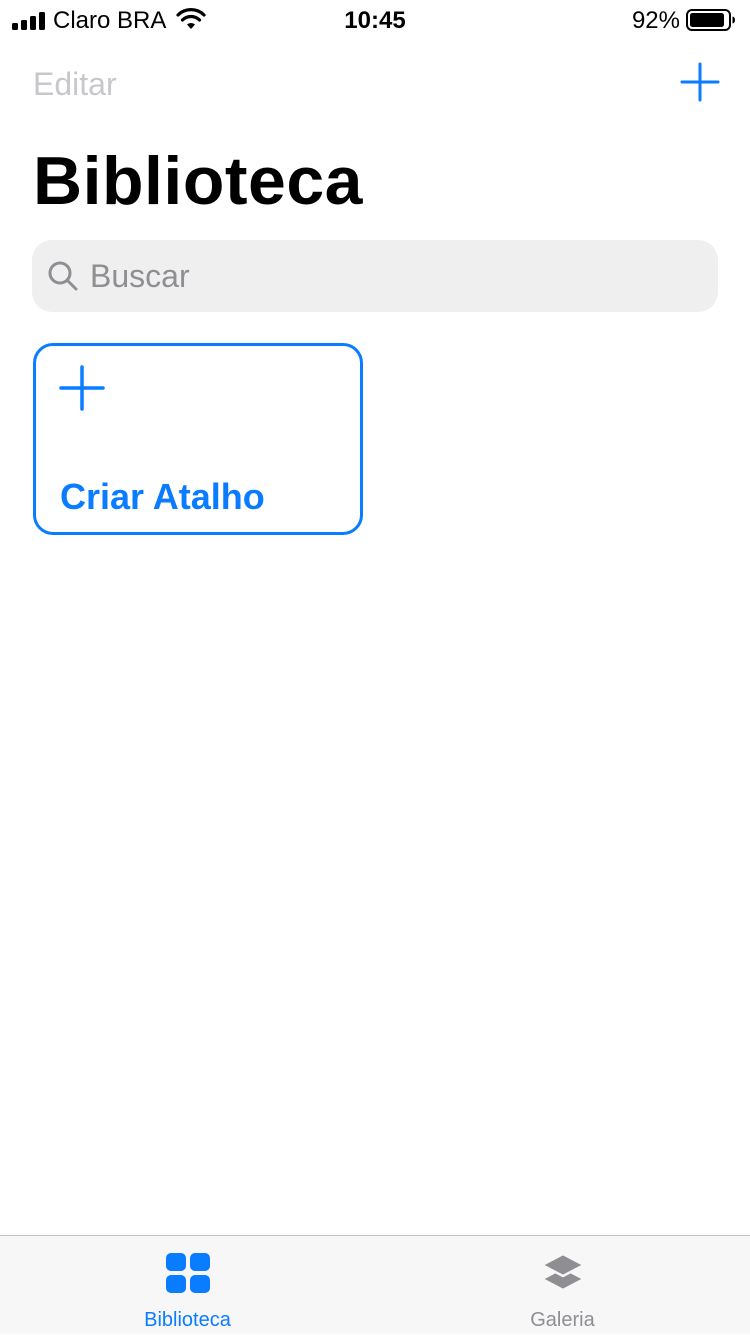  What do you see at coordinates (655, 20) in the screenshot?
I see `battery-percentage: 92%` at bounding box center [655, 20].